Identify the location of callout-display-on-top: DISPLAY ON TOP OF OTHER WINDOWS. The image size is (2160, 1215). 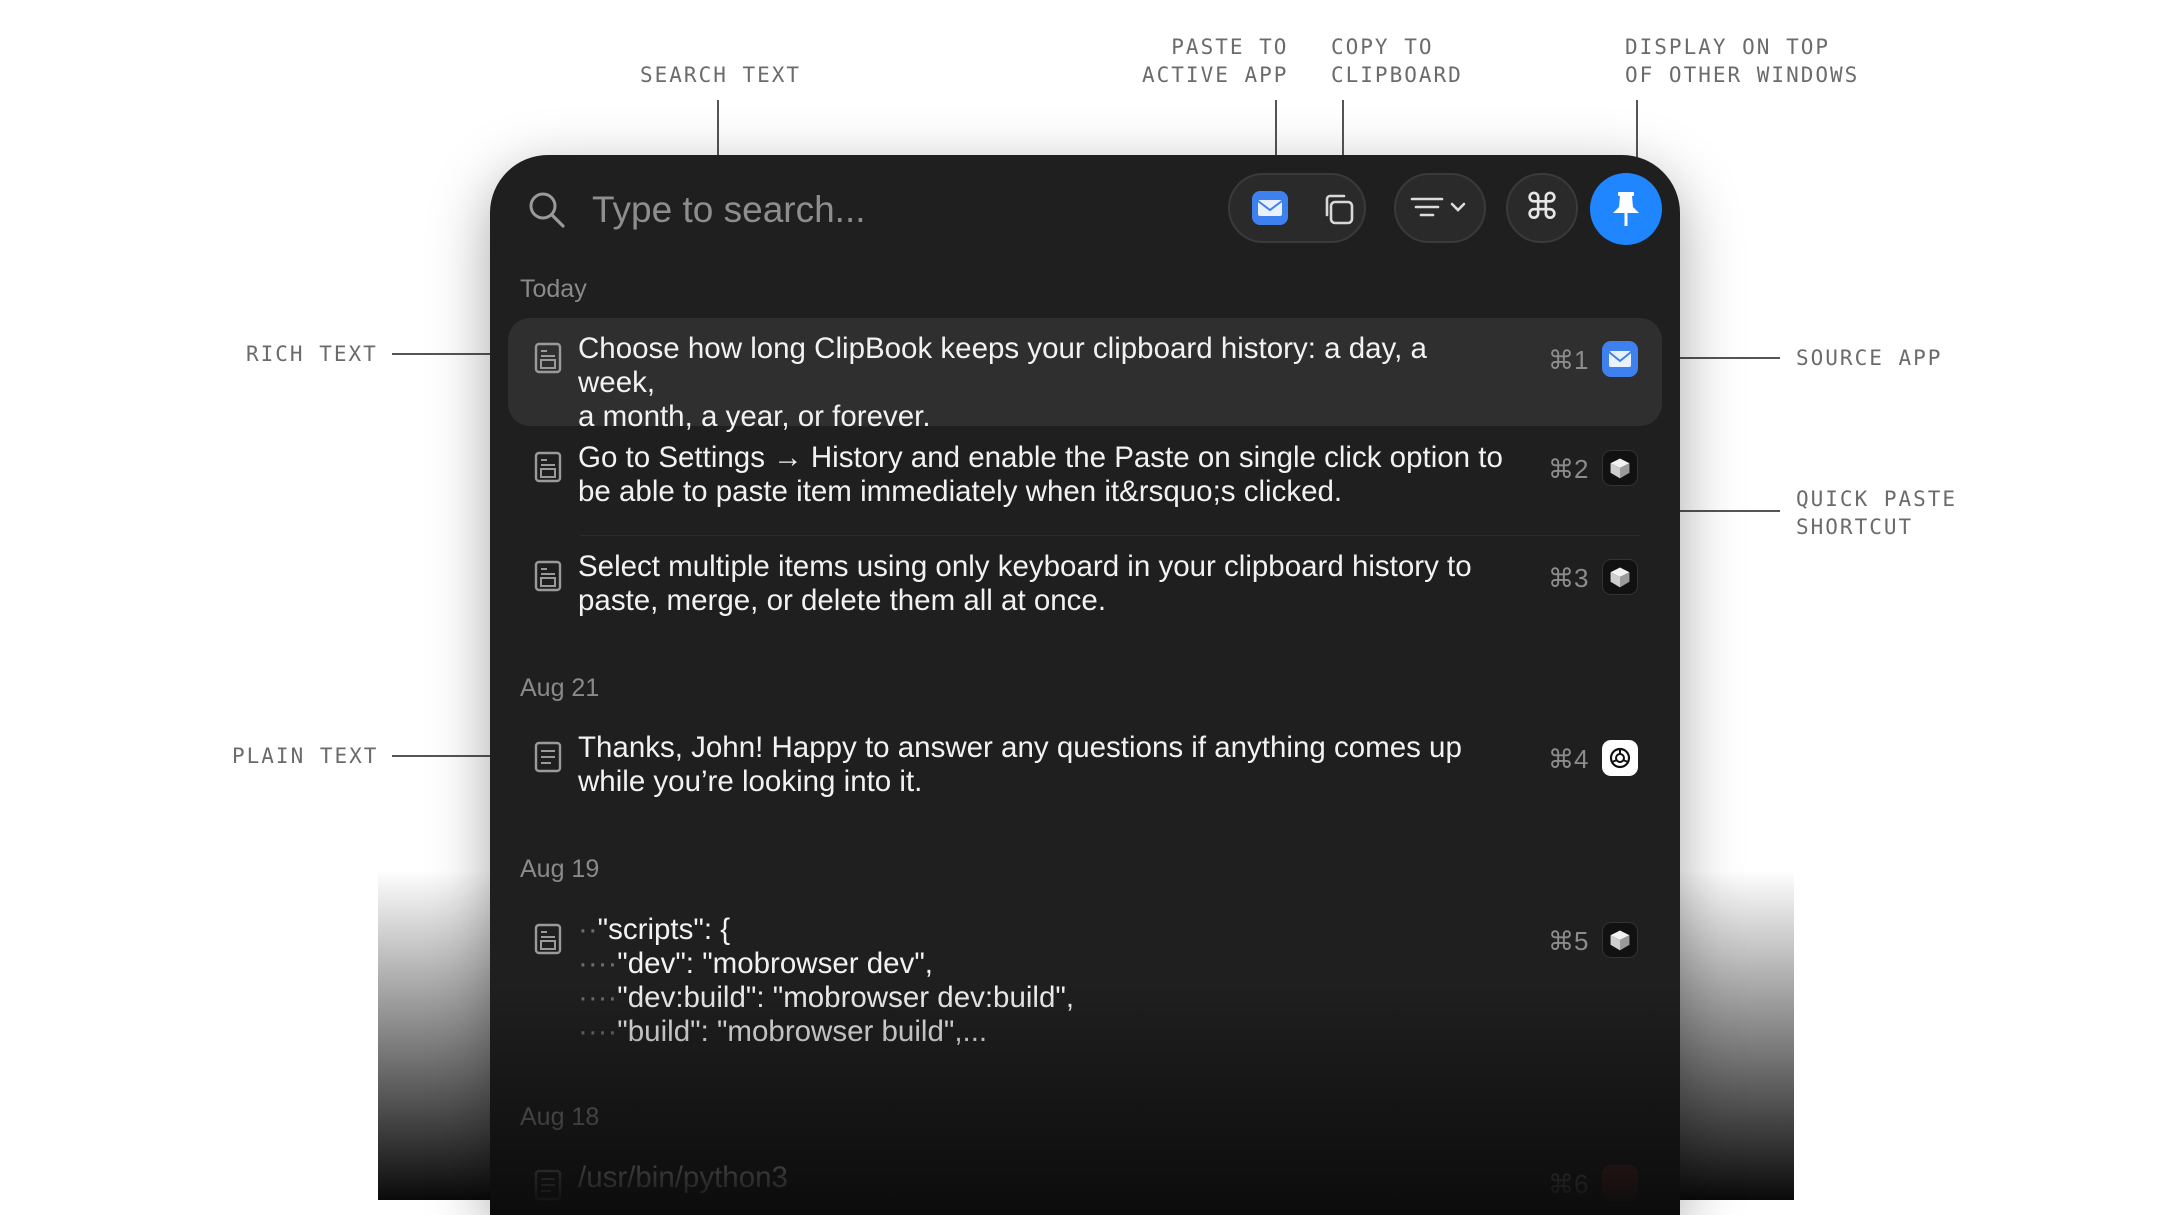
(1742, 61).